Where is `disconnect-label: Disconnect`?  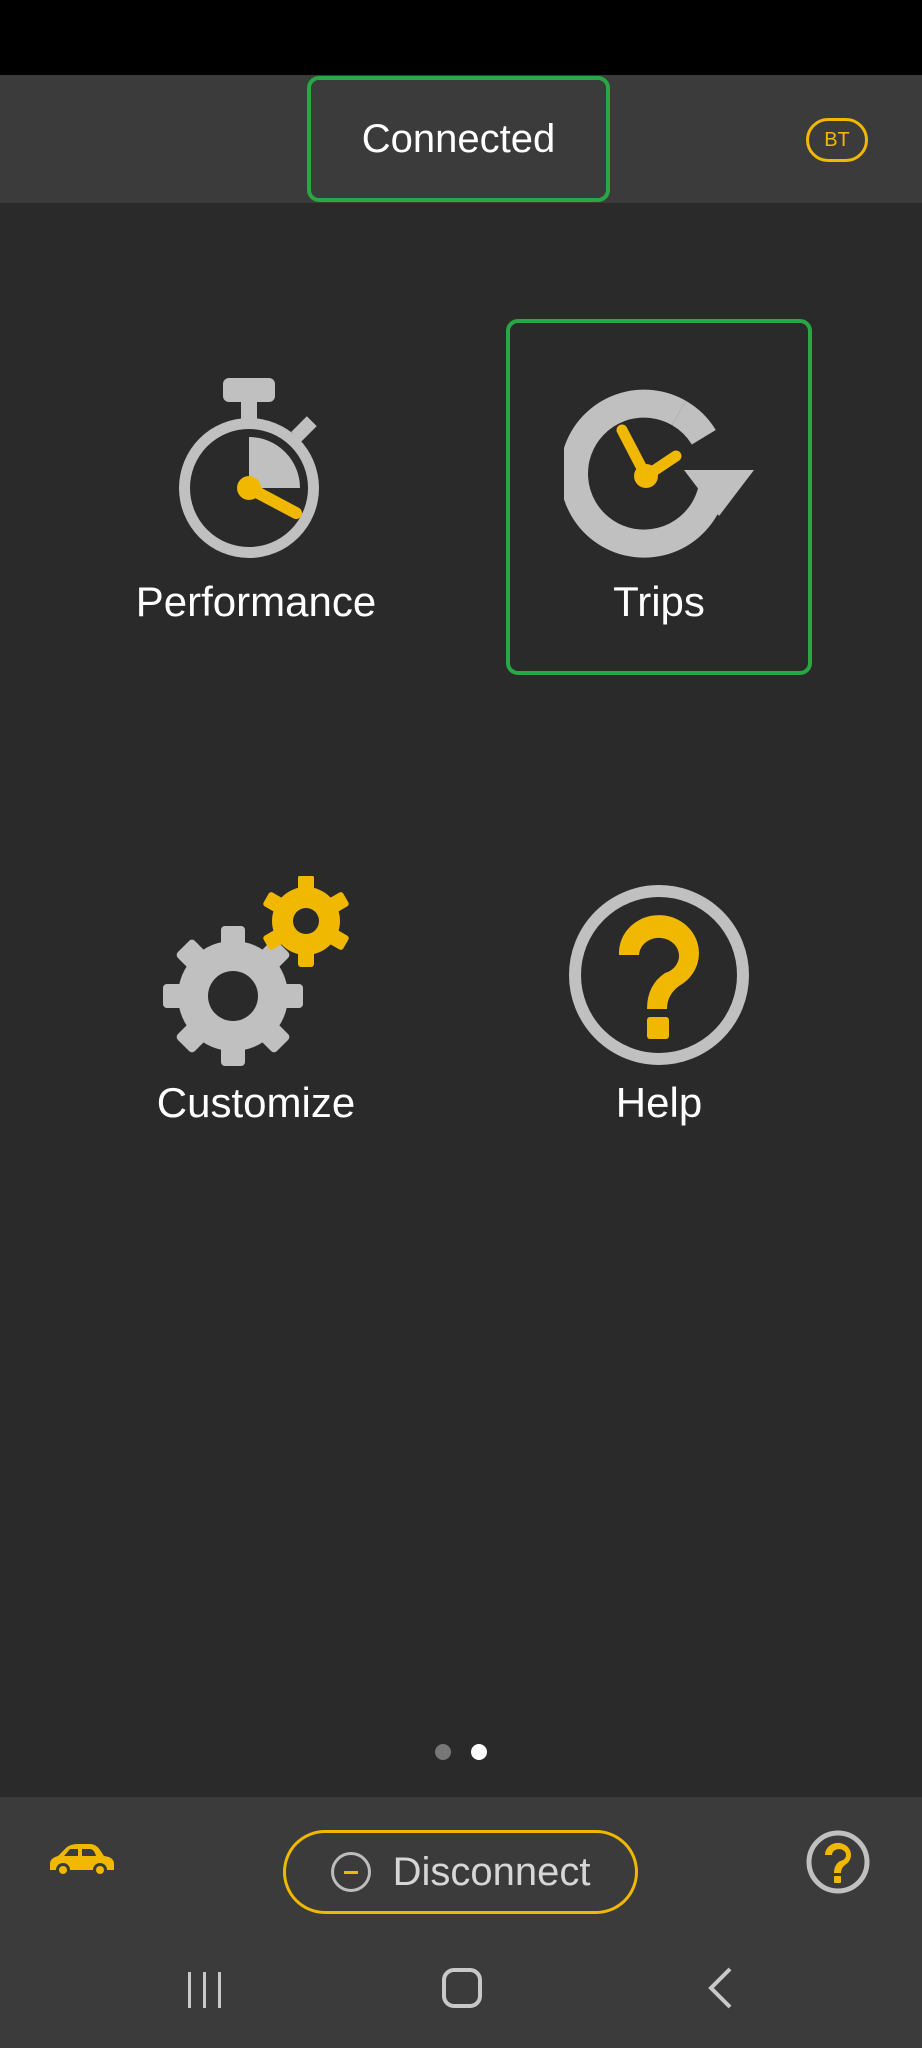
disconnect-label: Disconnect is located at coordinates (491, 1871).